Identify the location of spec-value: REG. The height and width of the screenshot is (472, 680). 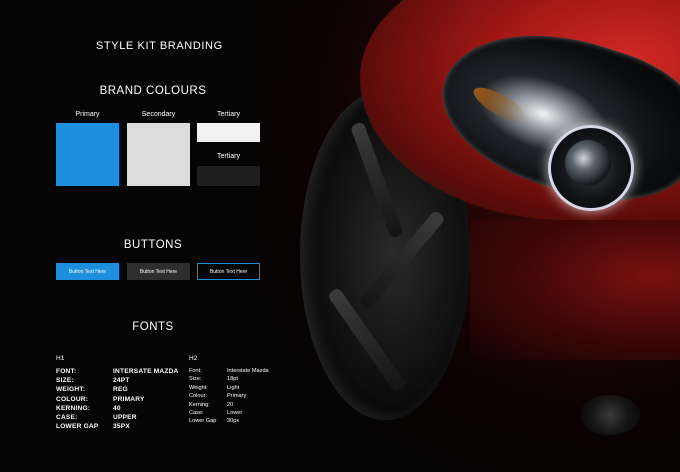
(120, 390).